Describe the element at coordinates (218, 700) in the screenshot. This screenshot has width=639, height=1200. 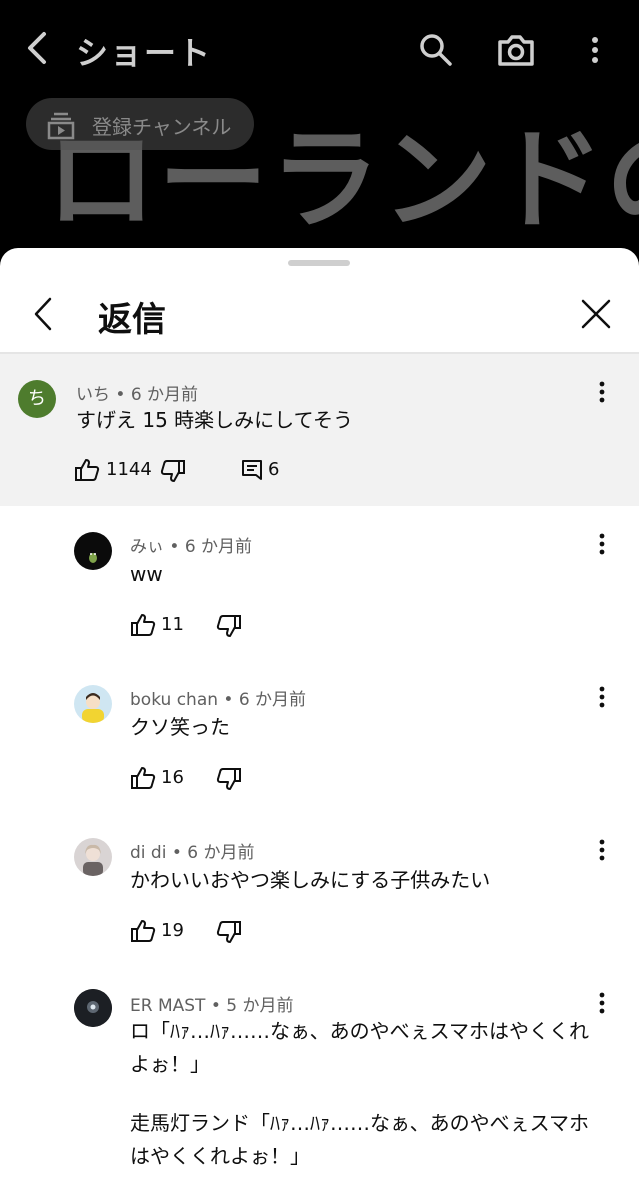
I see `comment-meta: boku chan • 6 か月前` at that location.